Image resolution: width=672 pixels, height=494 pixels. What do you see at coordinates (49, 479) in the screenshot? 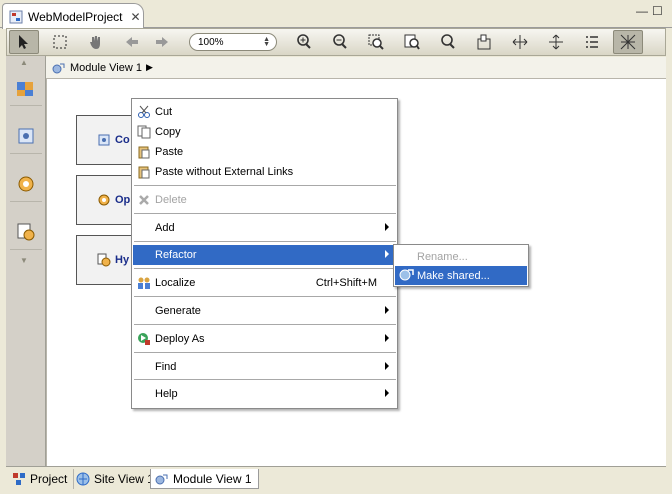
I see `tab-label: Project` at bounding box center [49, 479].